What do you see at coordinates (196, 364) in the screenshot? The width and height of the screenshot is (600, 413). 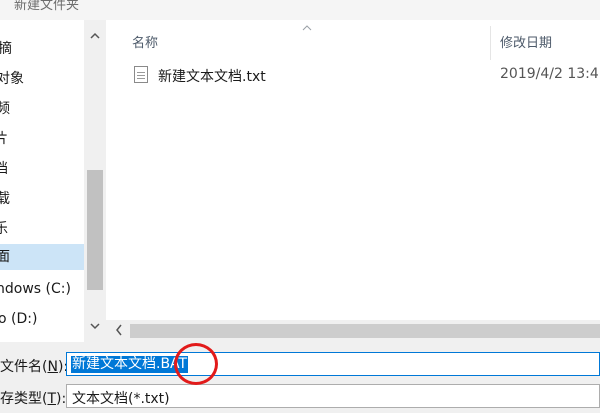 I see `annotation-circle` at bounding box center [196, 364].